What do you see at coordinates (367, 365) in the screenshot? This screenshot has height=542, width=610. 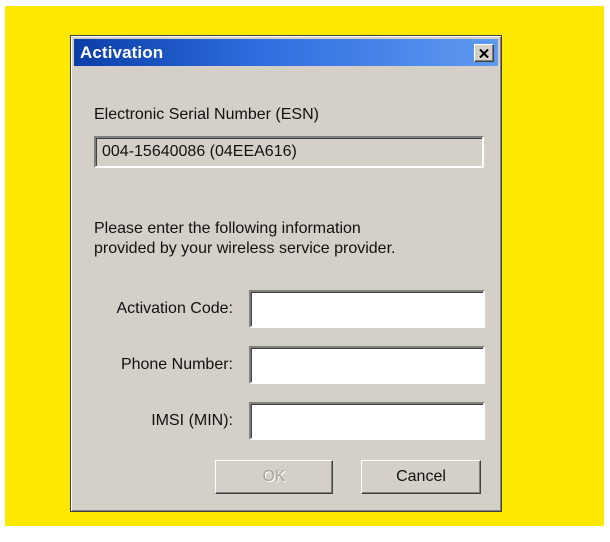 I see `phone-number-input` at bounding box center [367, 365].